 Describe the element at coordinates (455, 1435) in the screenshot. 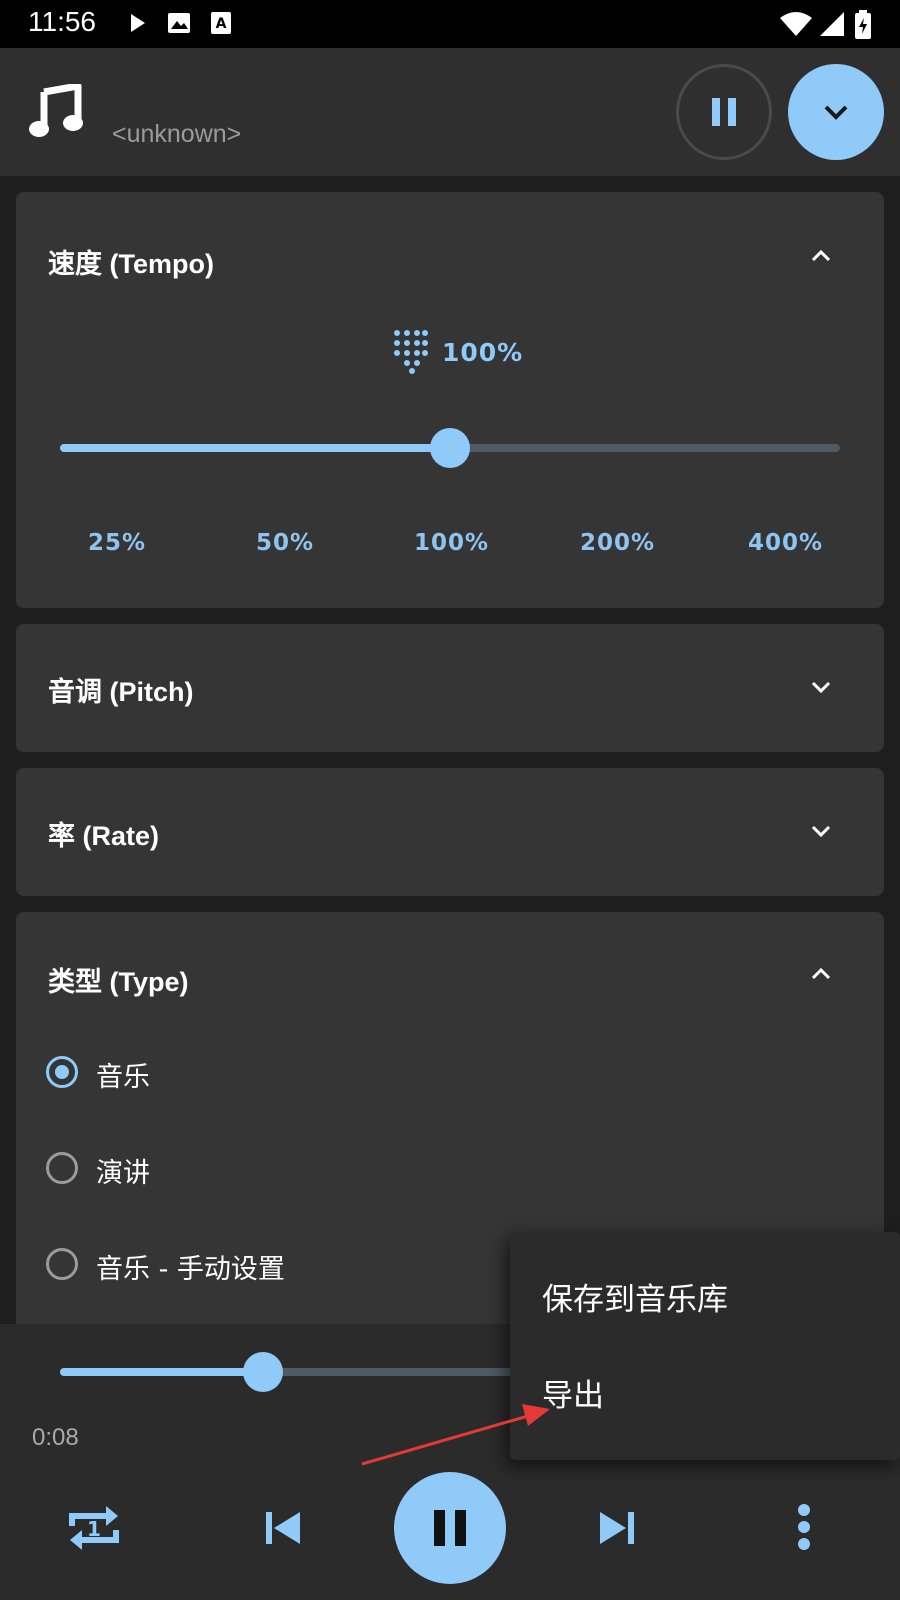

I see `annotation-arrow` at that location.